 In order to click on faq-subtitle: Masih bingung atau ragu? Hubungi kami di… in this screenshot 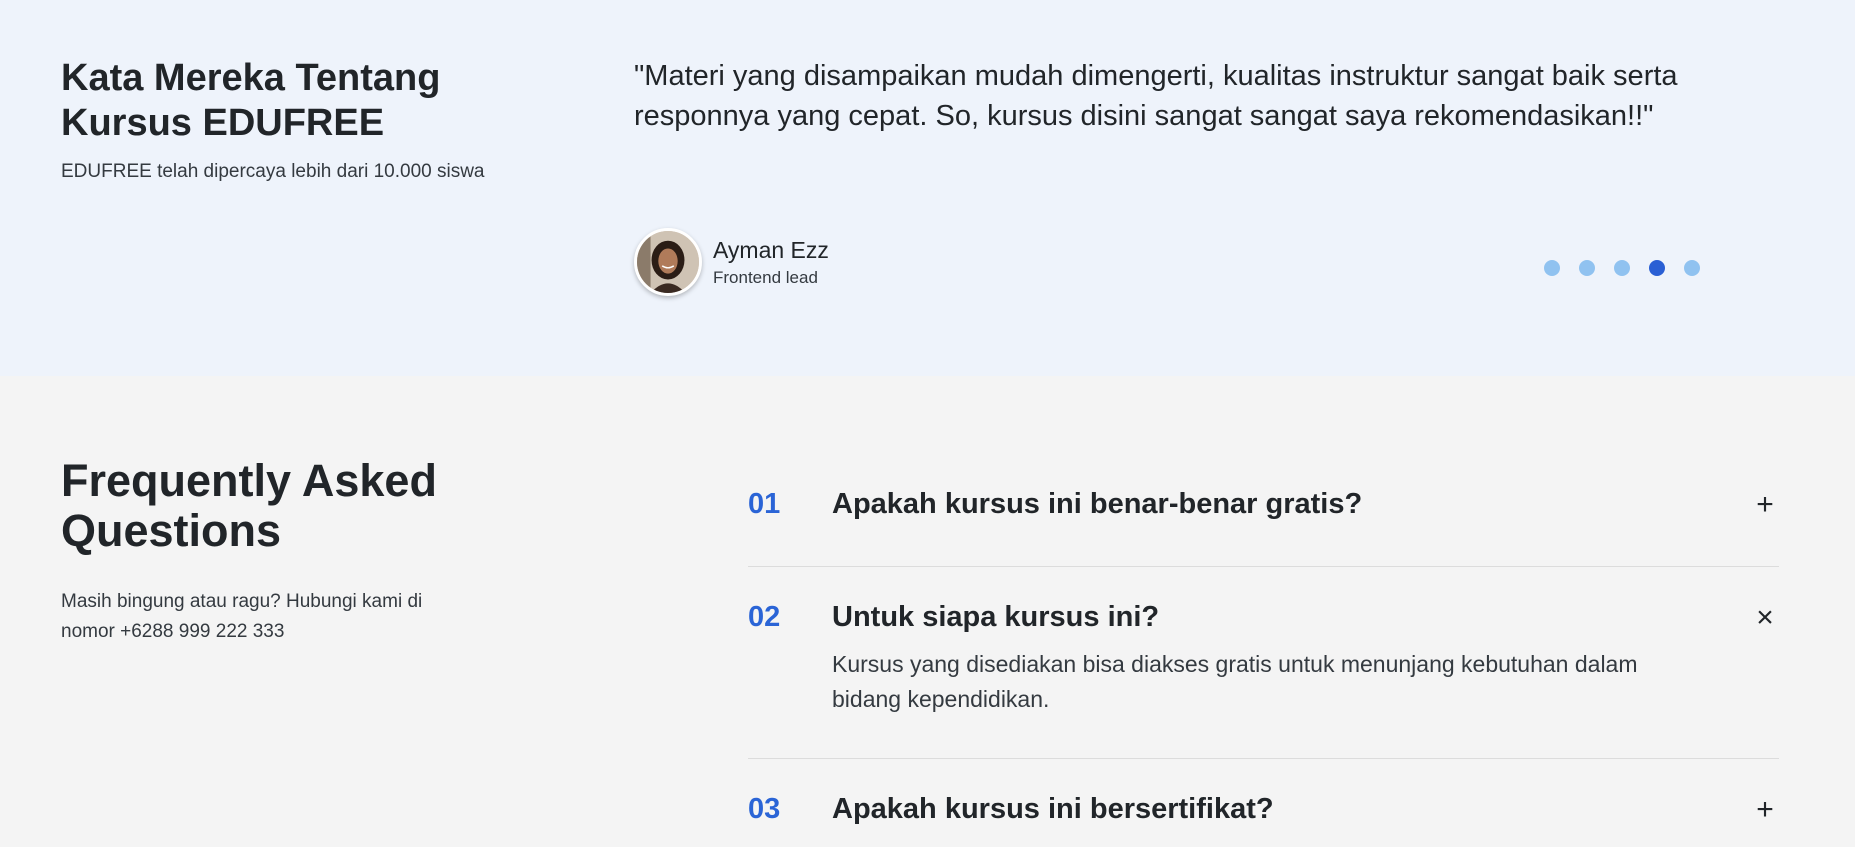, I will do `click(242, 616)`.